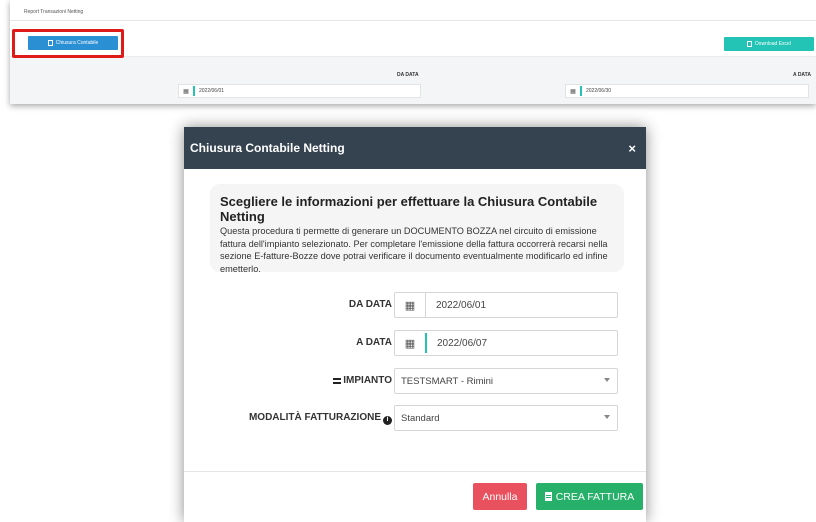 Image resolution: width=816 pixels, height=522 pixels. What do you see at coordinates (68, 43) in the screenshot?
I see `highlight-annotation` at bounding box center [68, 43].